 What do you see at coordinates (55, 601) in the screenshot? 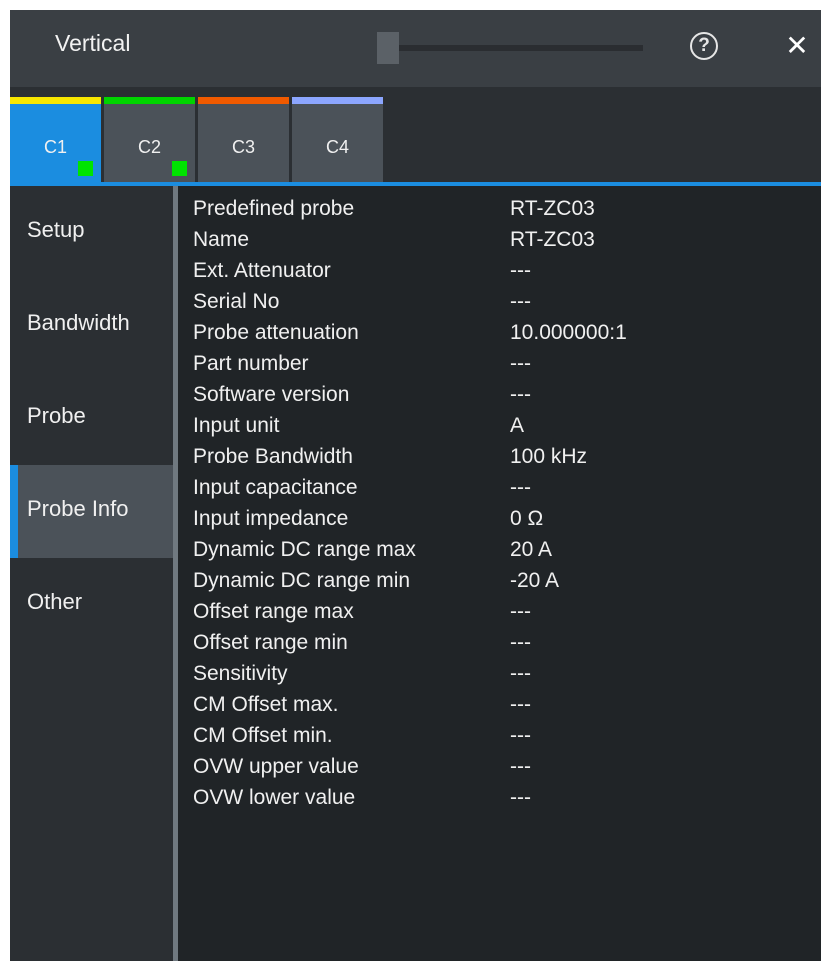
I see `sidebar-item-label: Other` at bounding box center [55, 601].